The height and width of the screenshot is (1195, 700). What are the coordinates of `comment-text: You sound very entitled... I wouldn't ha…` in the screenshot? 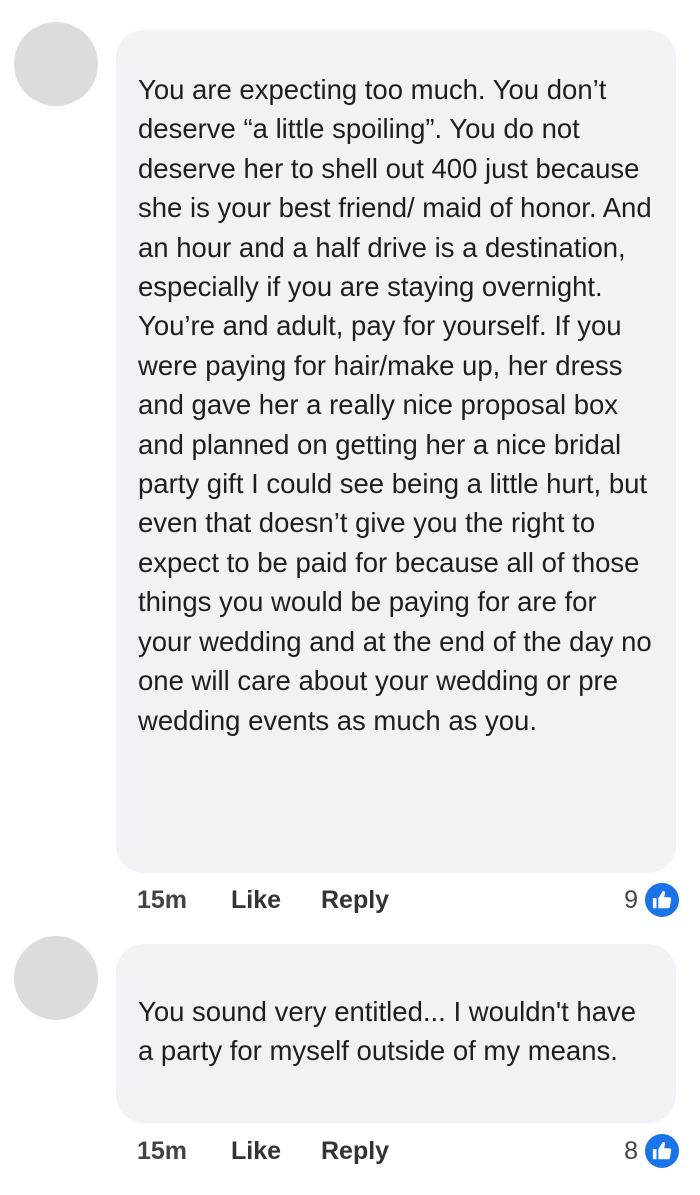 It's located at (387, 1031).